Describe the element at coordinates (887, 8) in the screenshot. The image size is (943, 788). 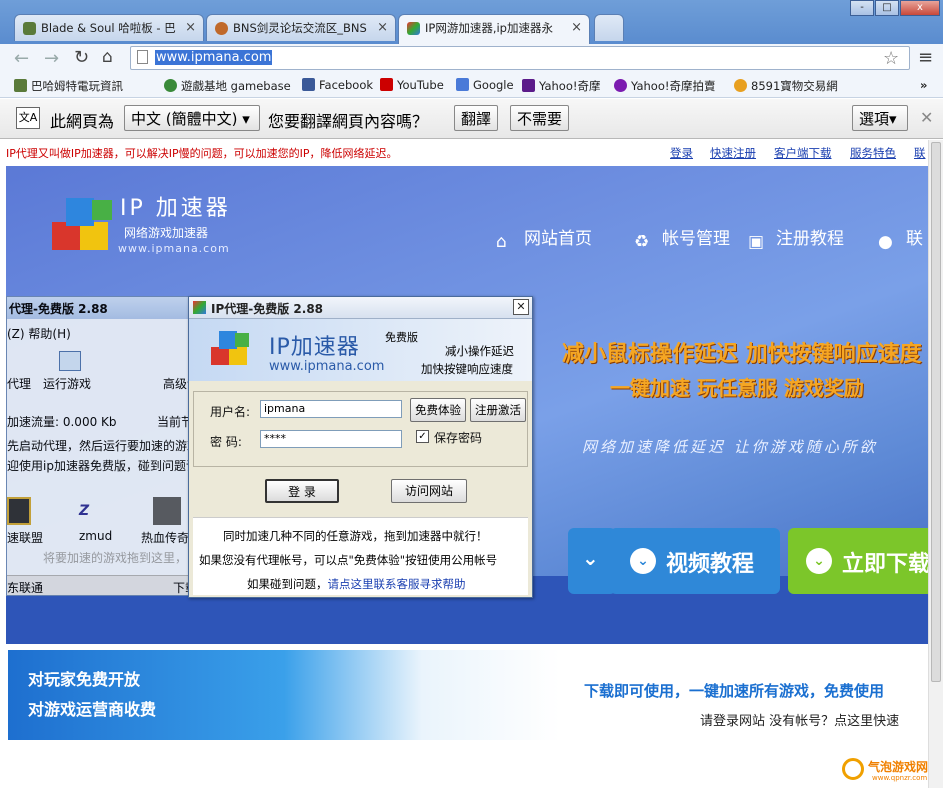
I see `maximize-button: □` at that location.